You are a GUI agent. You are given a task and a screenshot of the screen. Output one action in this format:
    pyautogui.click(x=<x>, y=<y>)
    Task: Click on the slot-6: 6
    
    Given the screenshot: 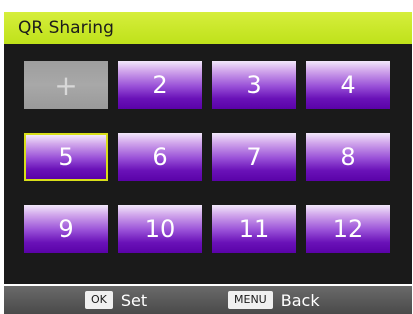 What is the action you would take?
    pyautogui.click(x=160, y=157)
    